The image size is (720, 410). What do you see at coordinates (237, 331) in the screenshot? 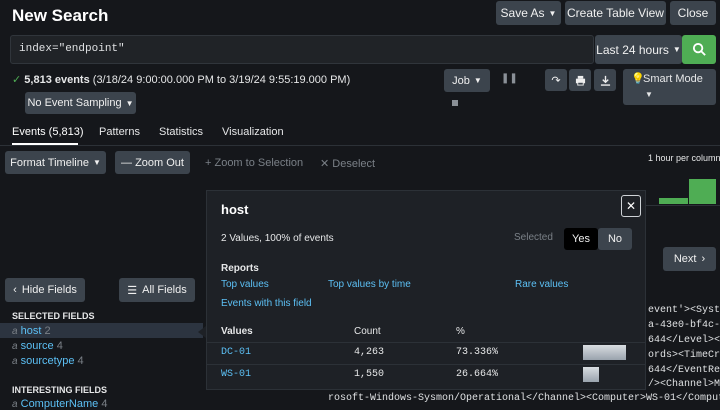
I see `values-column-header: Values` at bounding box center [237, 331].